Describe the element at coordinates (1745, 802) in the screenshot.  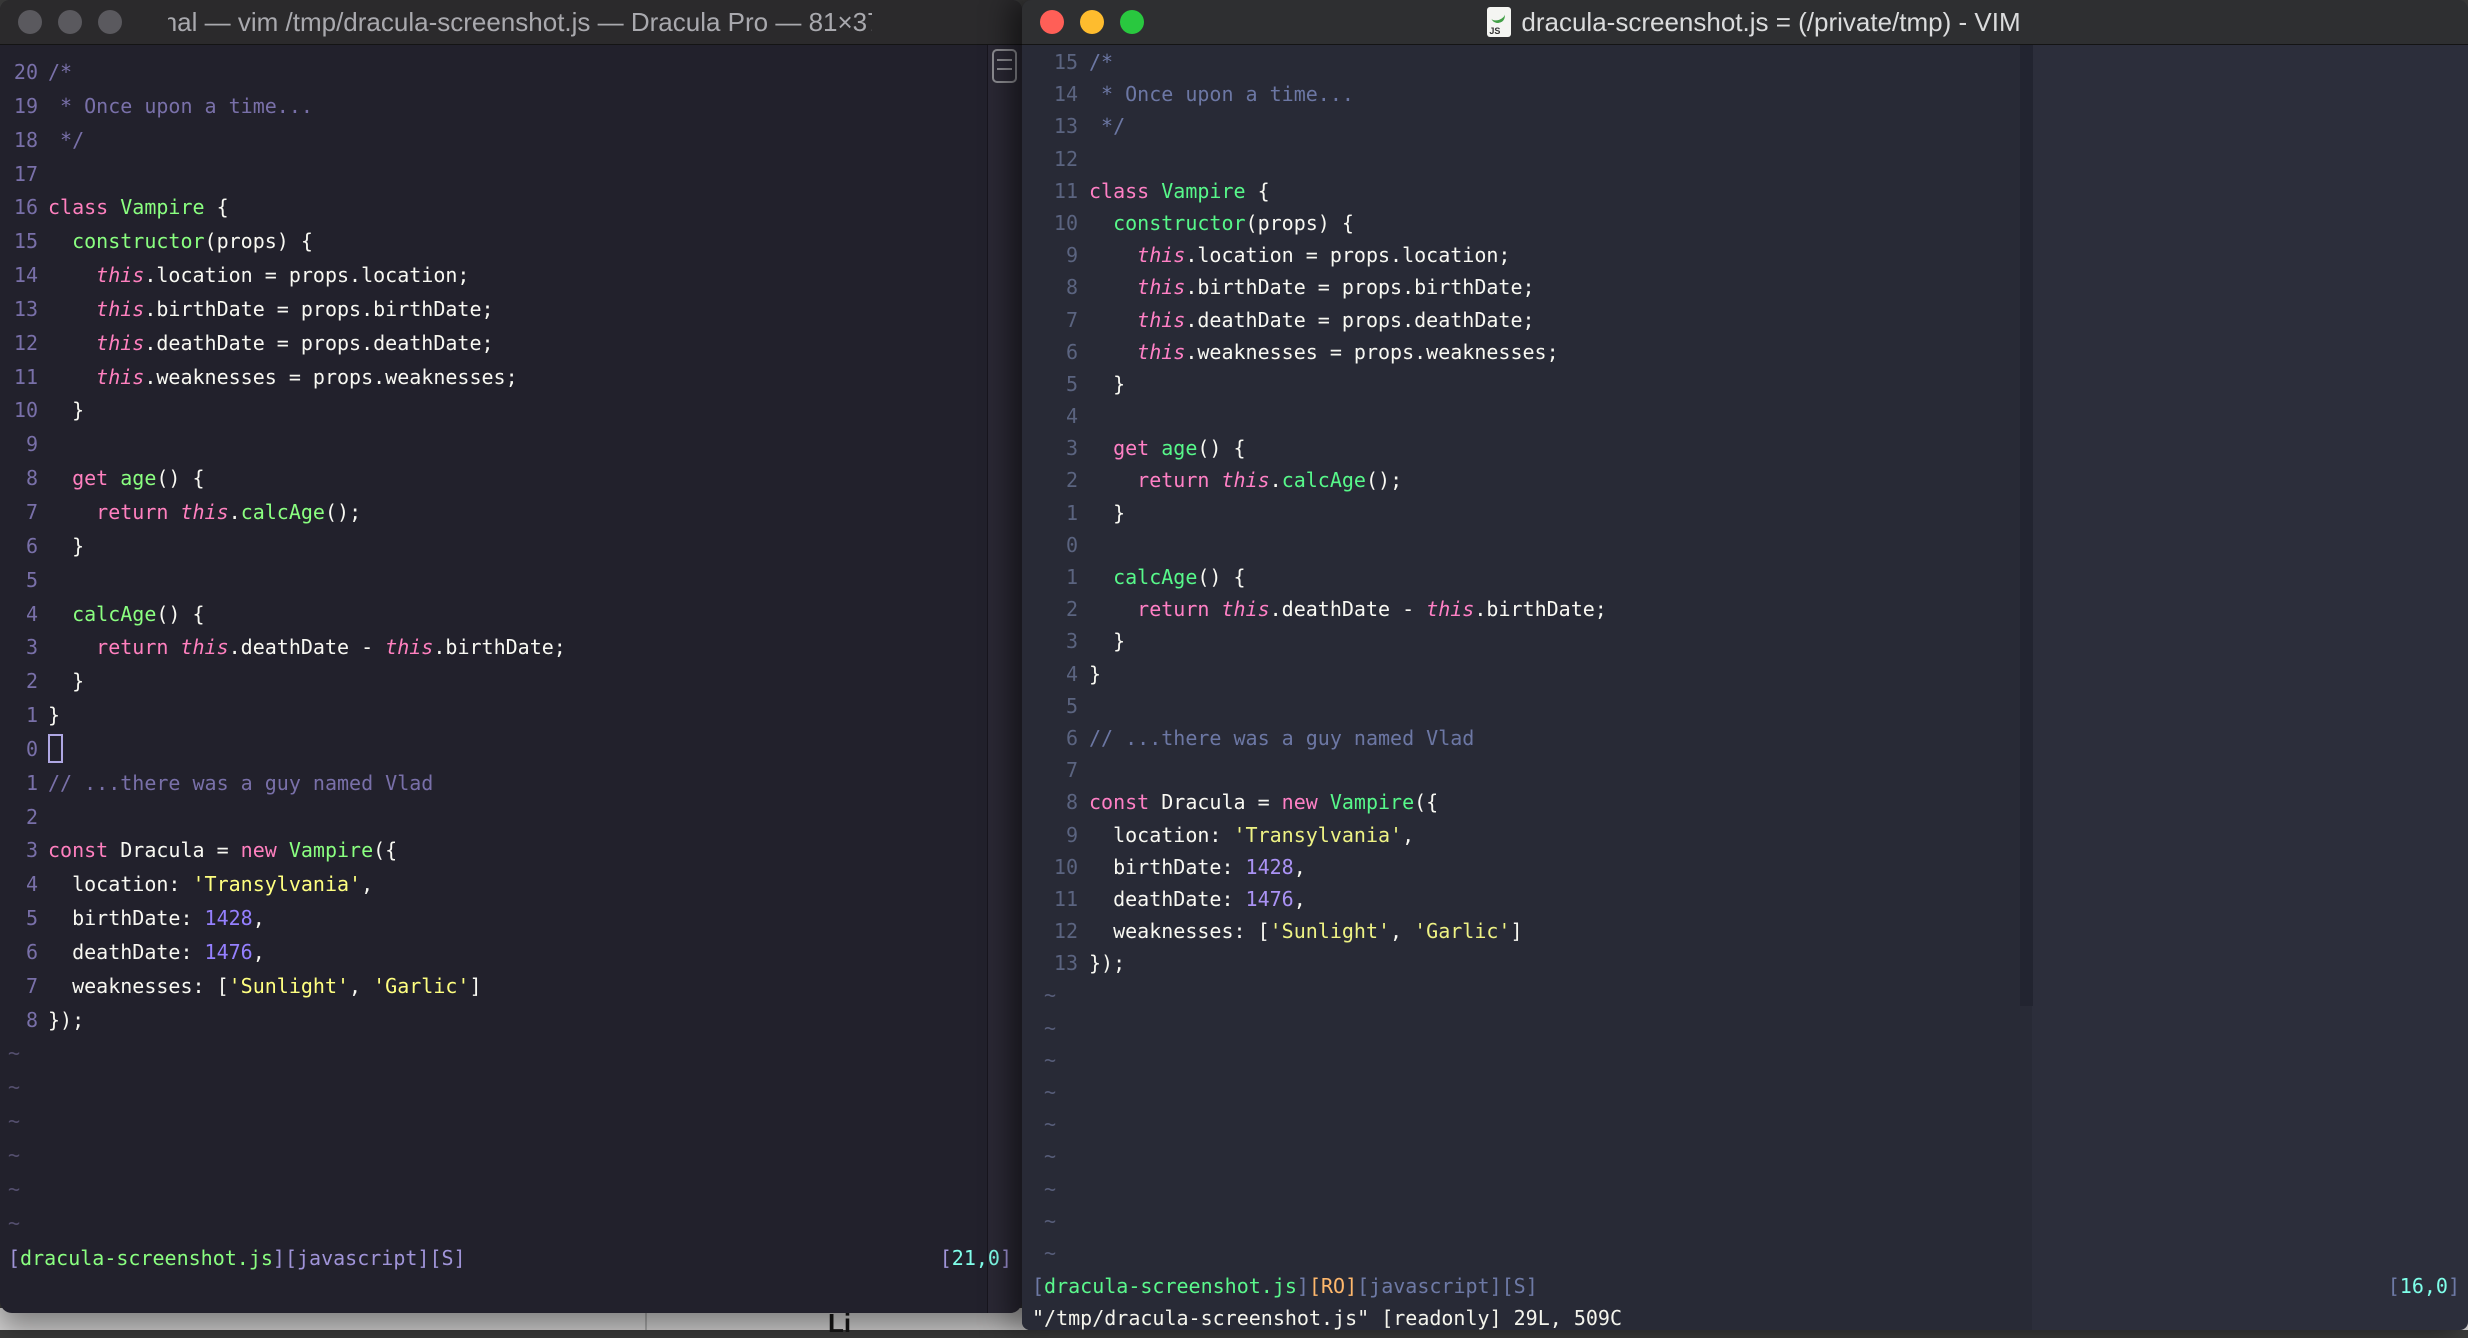
I see `code-line: 8 const Dracula = new Vampire({` at that location.